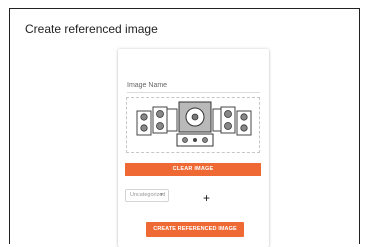  I want to click on image-name-label: Image Name, so click(147, 85).